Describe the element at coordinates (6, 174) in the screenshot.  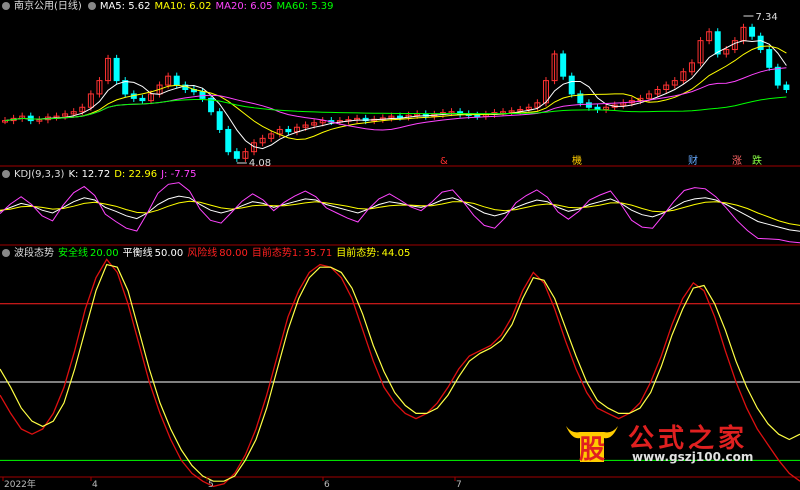
I see `kdj-settings-icon` at that location.